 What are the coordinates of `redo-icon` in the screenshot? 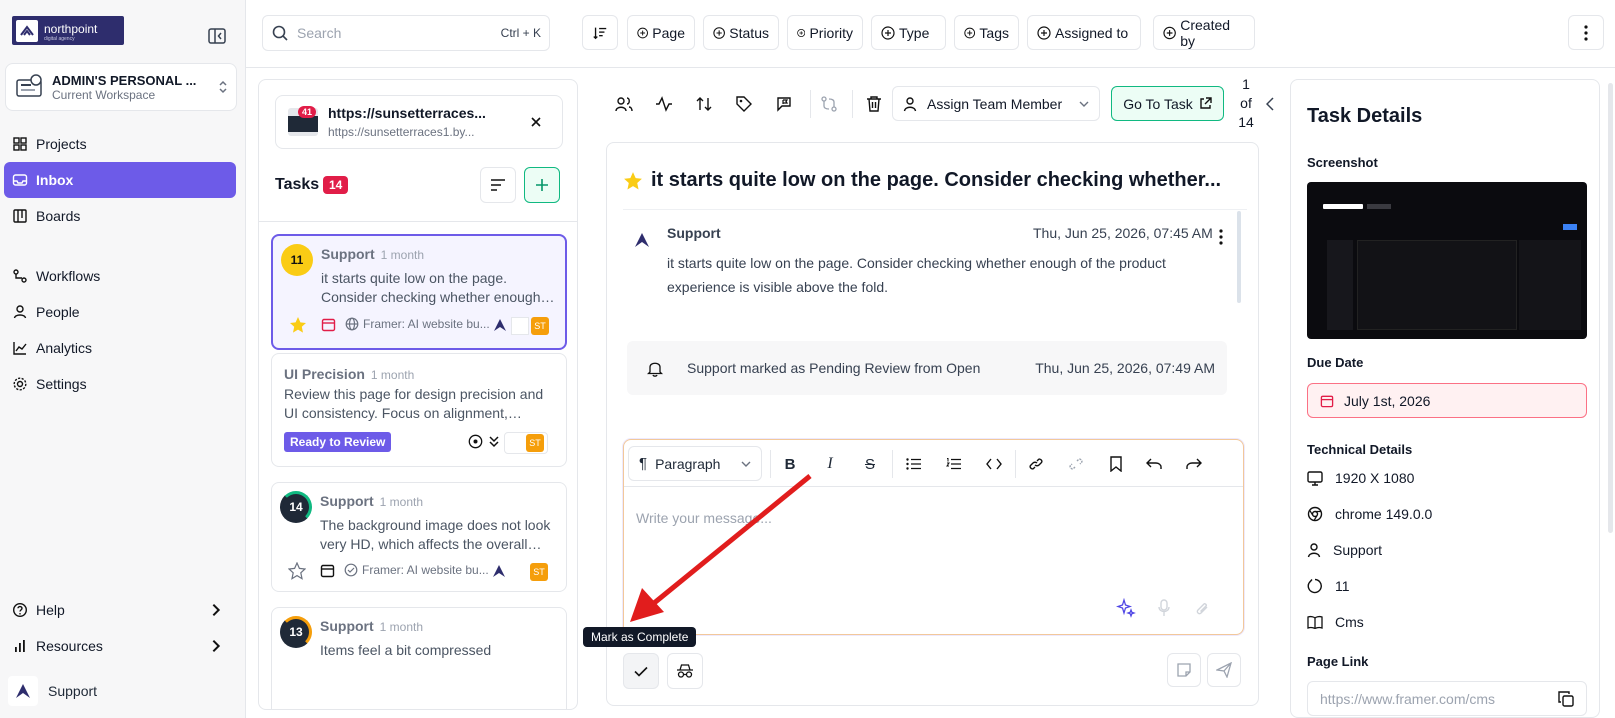 It's located at (1194, 464).